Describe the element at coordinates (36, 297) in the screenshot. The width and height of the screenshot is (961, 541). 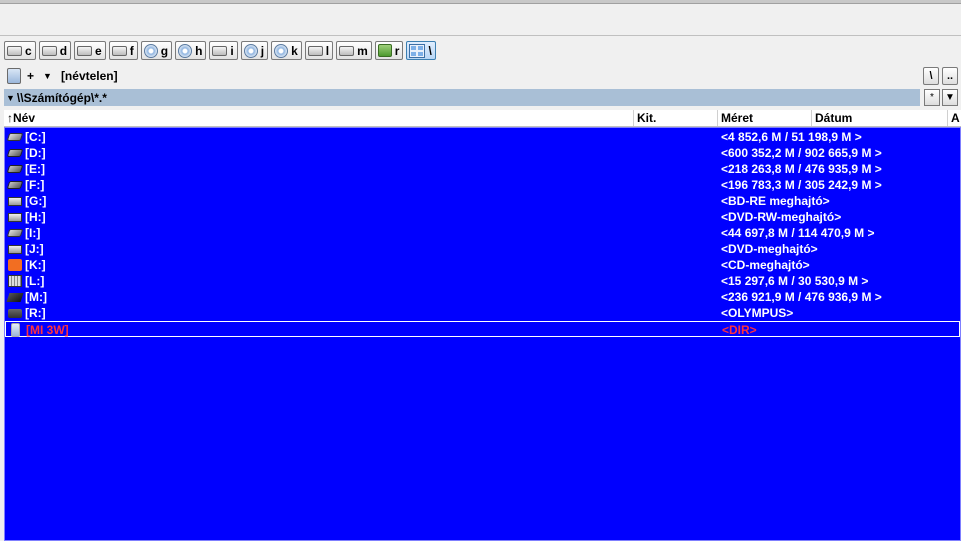
I see `item-name: [M:]` at that location.